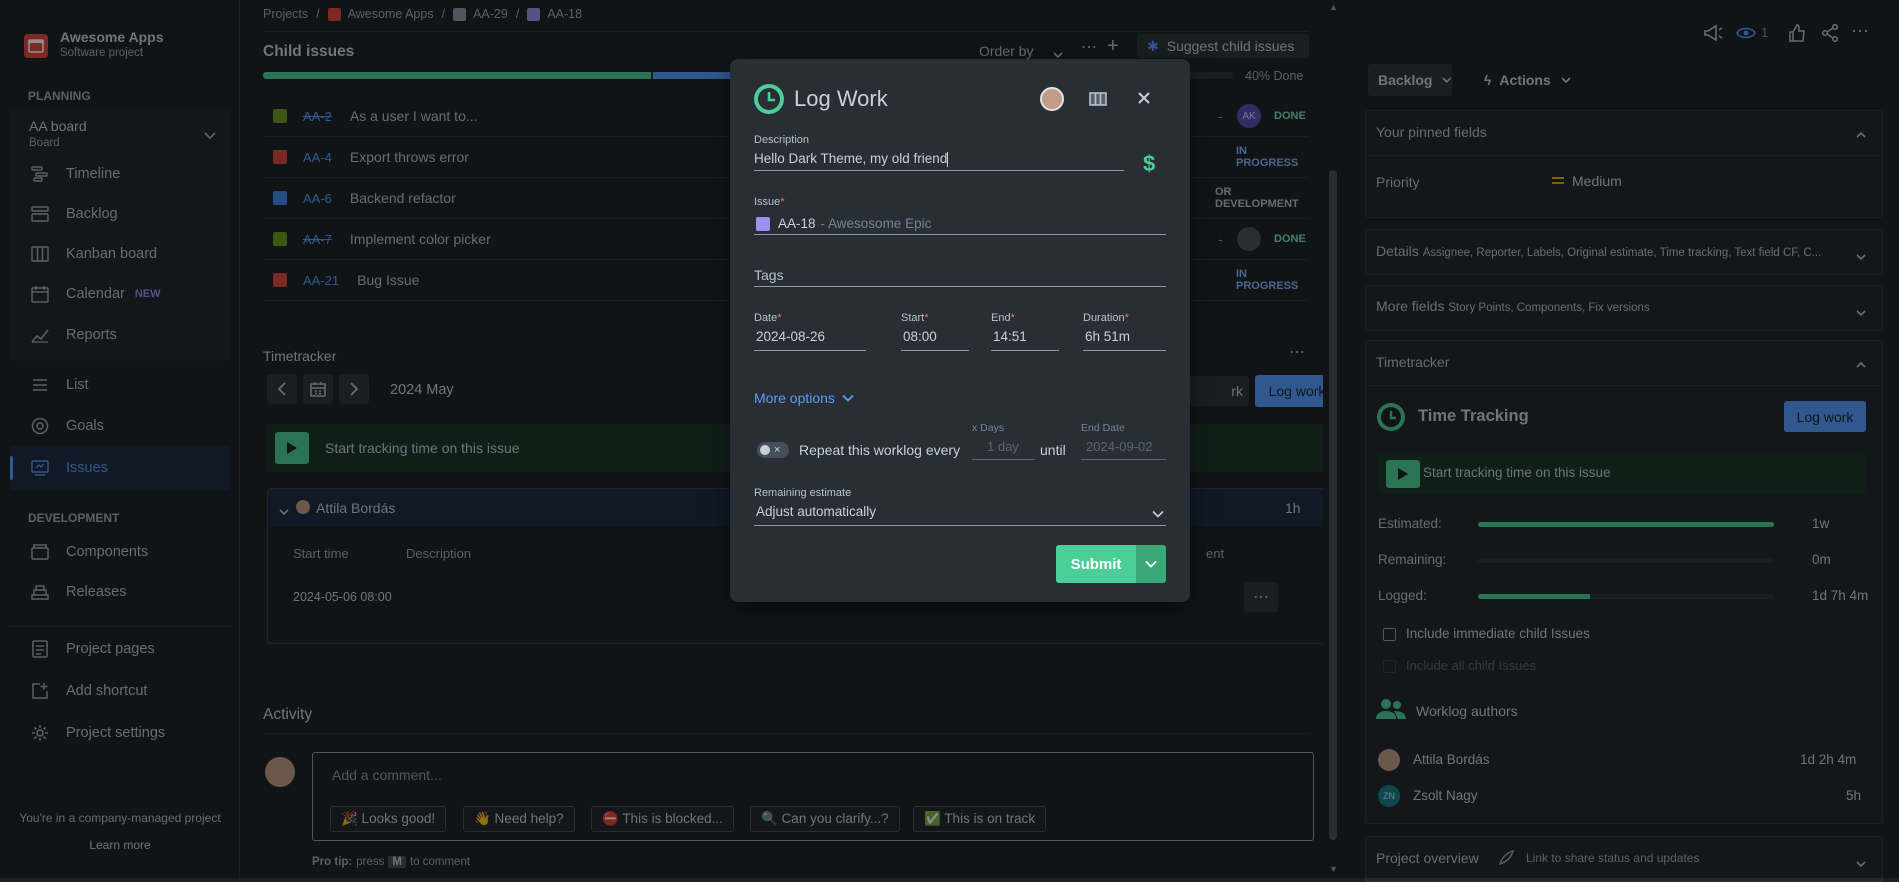  What do you see at coordinates (960, 277) in the screenshot?
I see `tags-input: Tags` at bounding box center [960, 277].